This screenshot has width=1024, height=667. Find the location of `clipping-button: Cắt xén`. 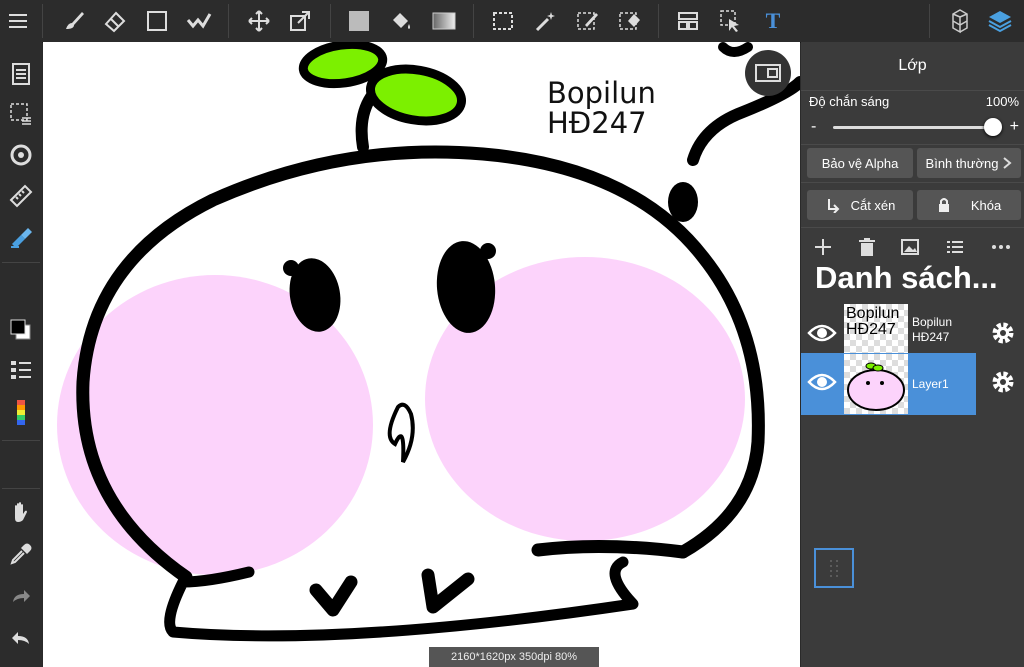

clipping-button: Cắt xén is located at coordinates (860, 205).